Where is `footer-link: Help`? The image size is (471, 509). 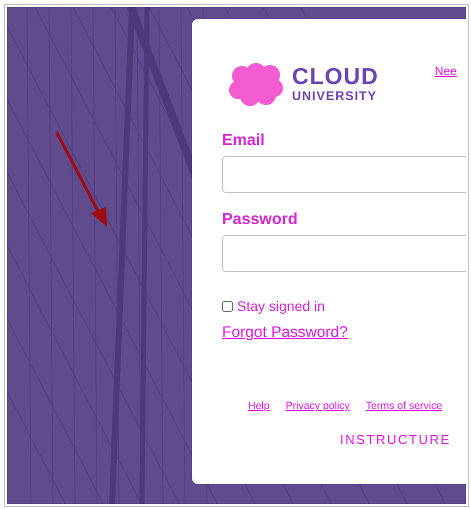 footer-link: Help is located at coordinates (259, 406).